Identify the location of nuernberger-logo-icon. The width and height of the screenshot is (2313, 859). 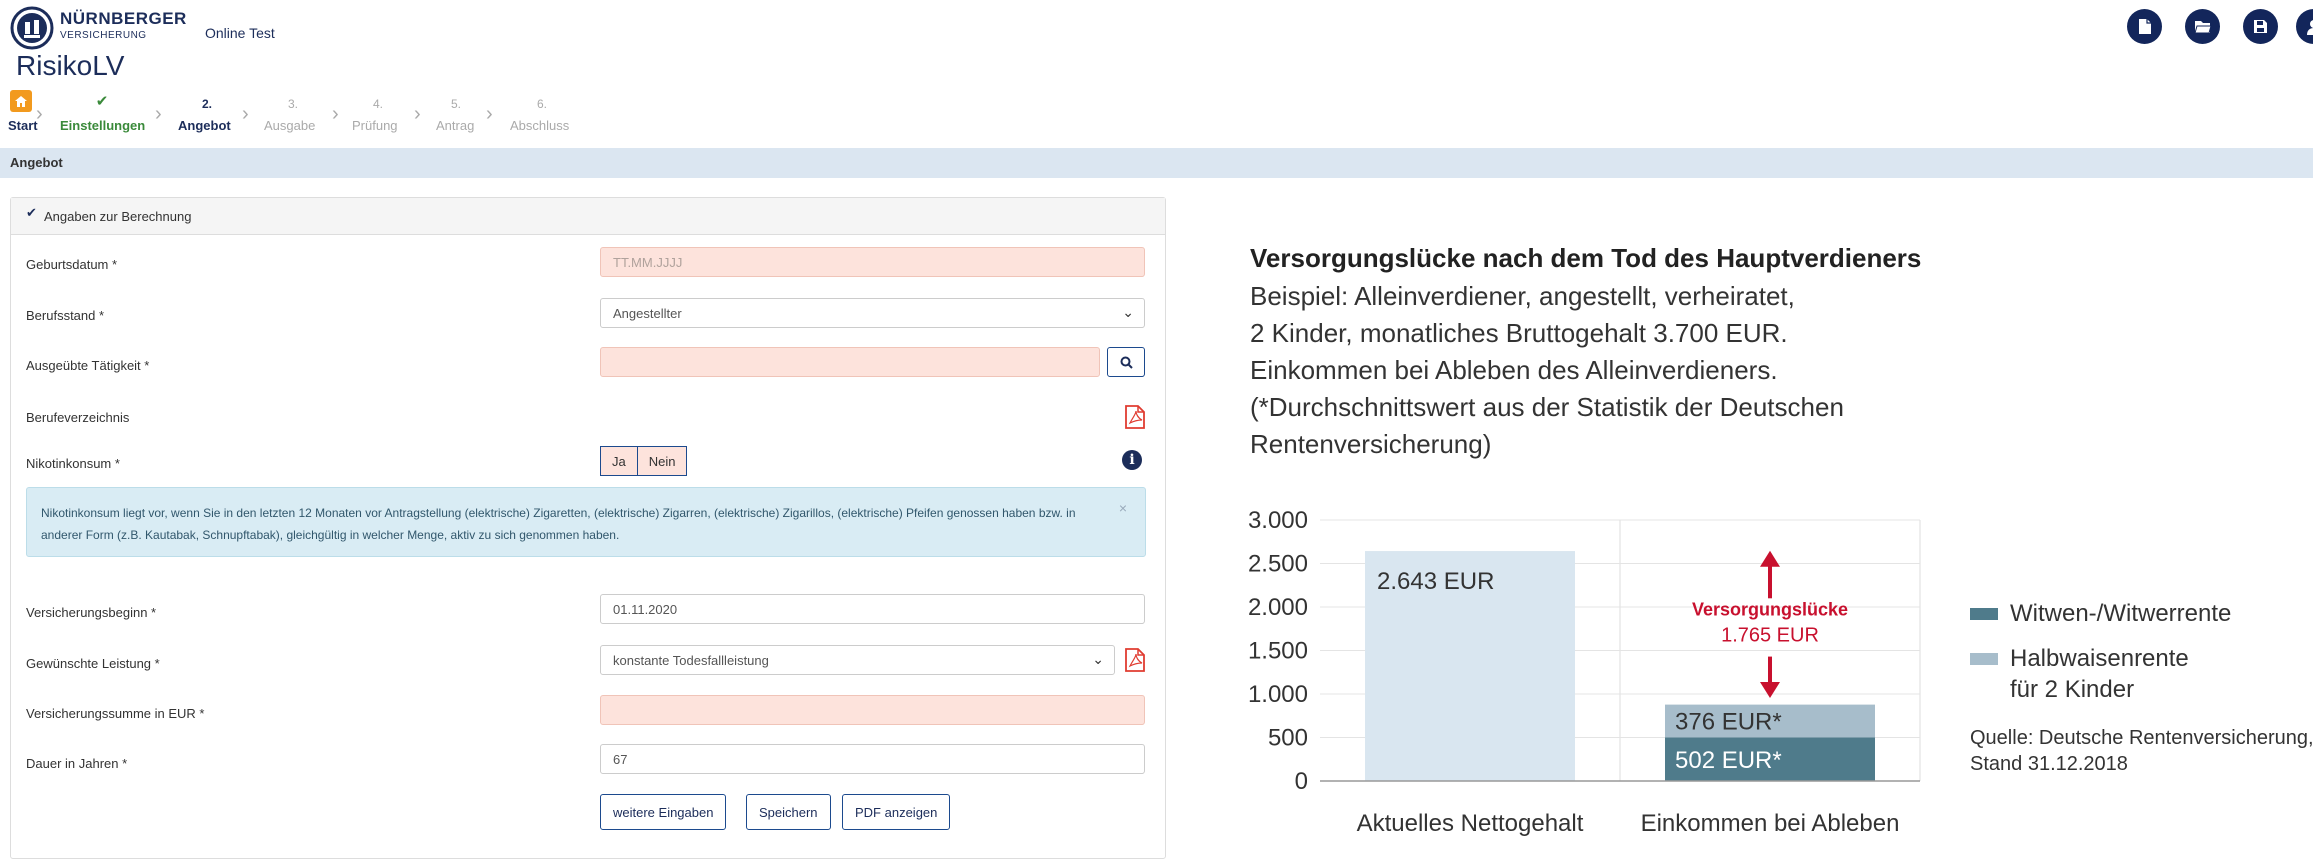
(32, 28).